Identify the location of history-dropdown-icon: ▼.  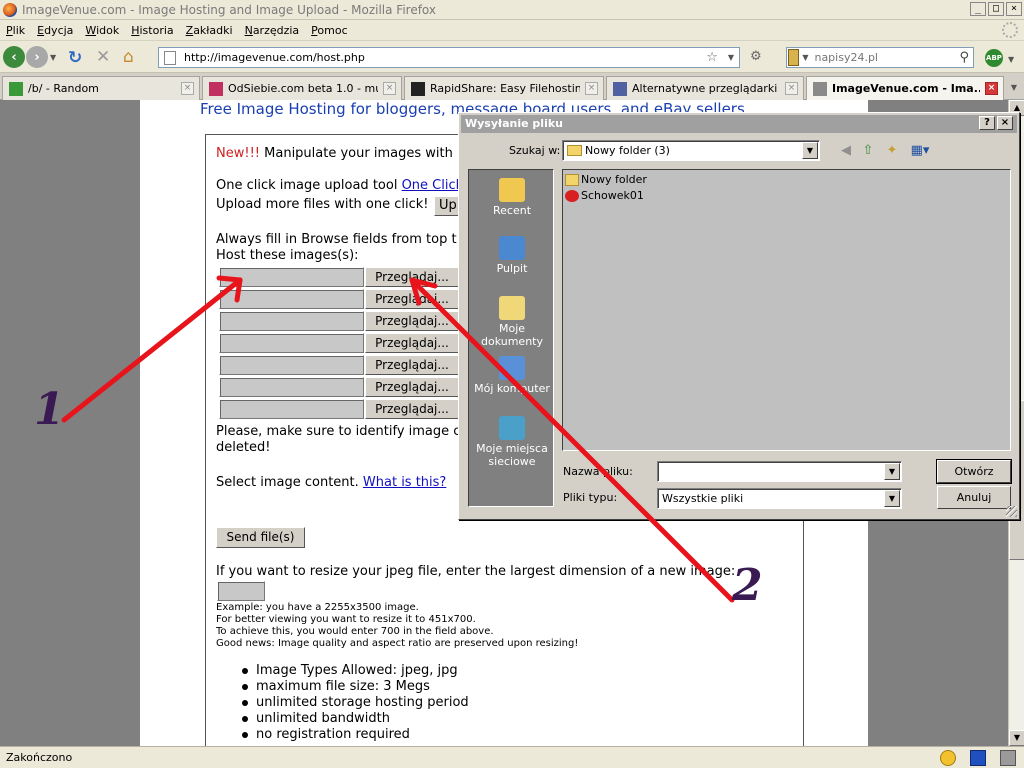
(53, 57).